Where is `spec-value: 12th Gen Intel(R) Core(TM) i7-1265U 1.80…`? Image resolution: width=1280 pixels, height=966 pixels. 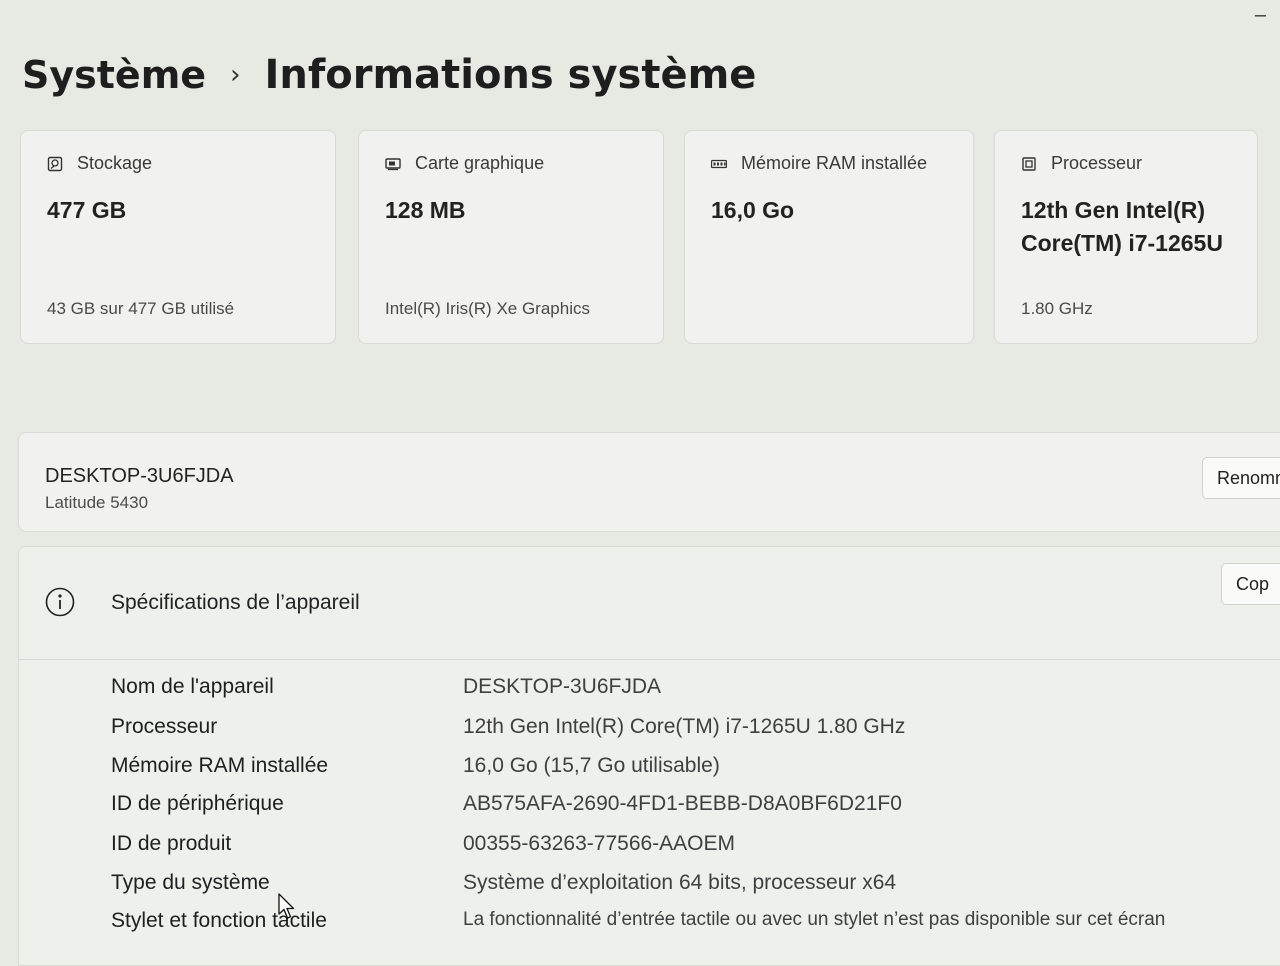 spec-value: 12th Gen Intel(R) Core(TM) i7-1265U 1.80… is located at coordinates (684, 726).